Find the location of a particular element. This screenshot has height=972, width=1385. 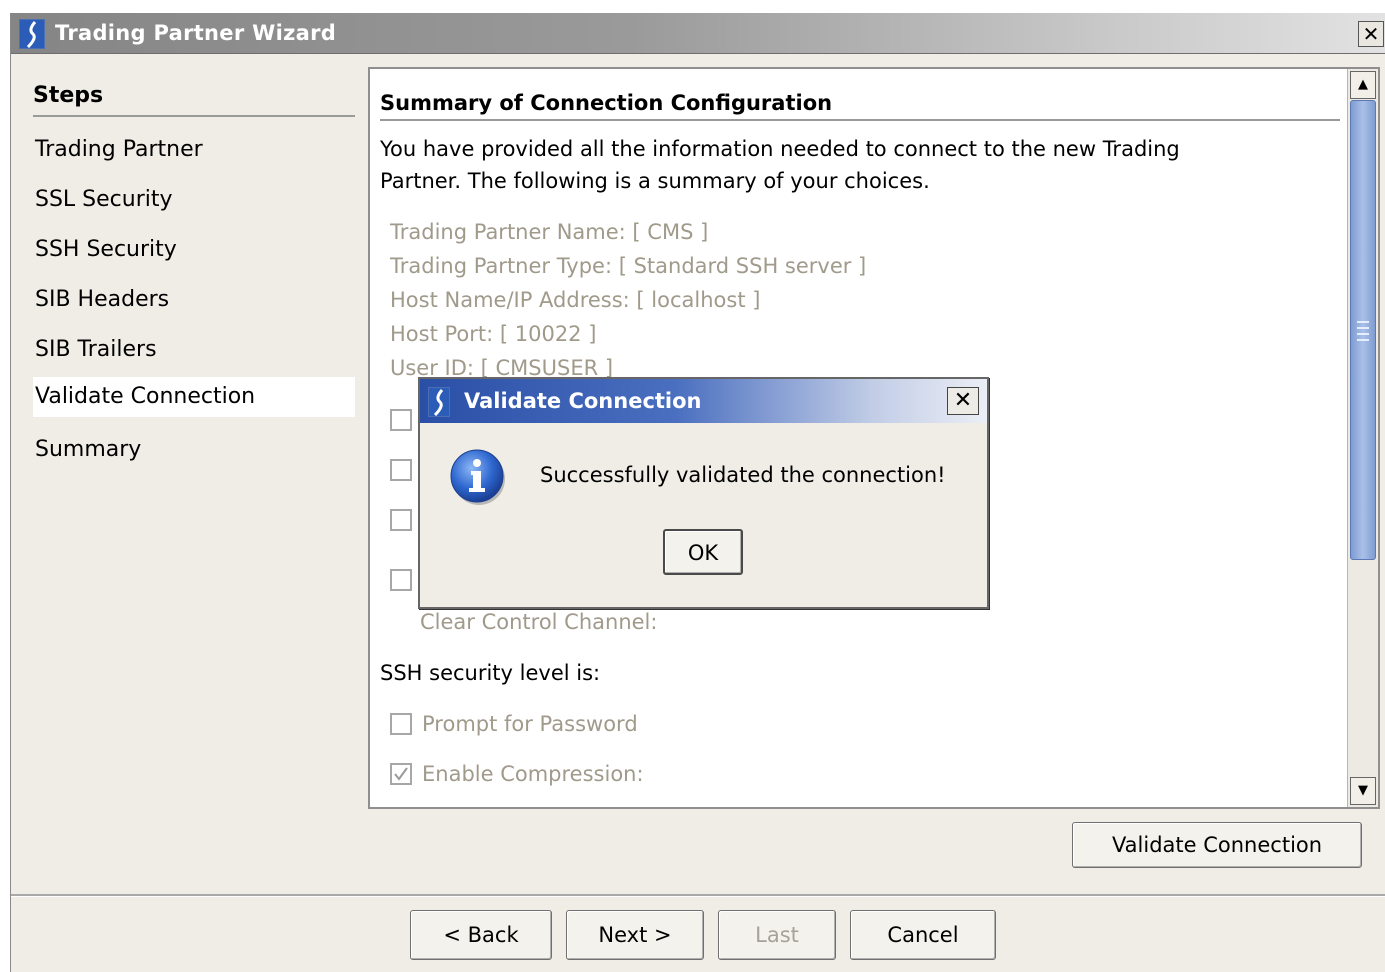

enable-compression-checkbox is located at coordinates (401, 774).